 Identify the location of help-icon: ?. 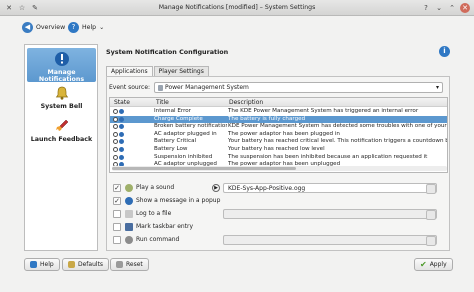
(73, 27).